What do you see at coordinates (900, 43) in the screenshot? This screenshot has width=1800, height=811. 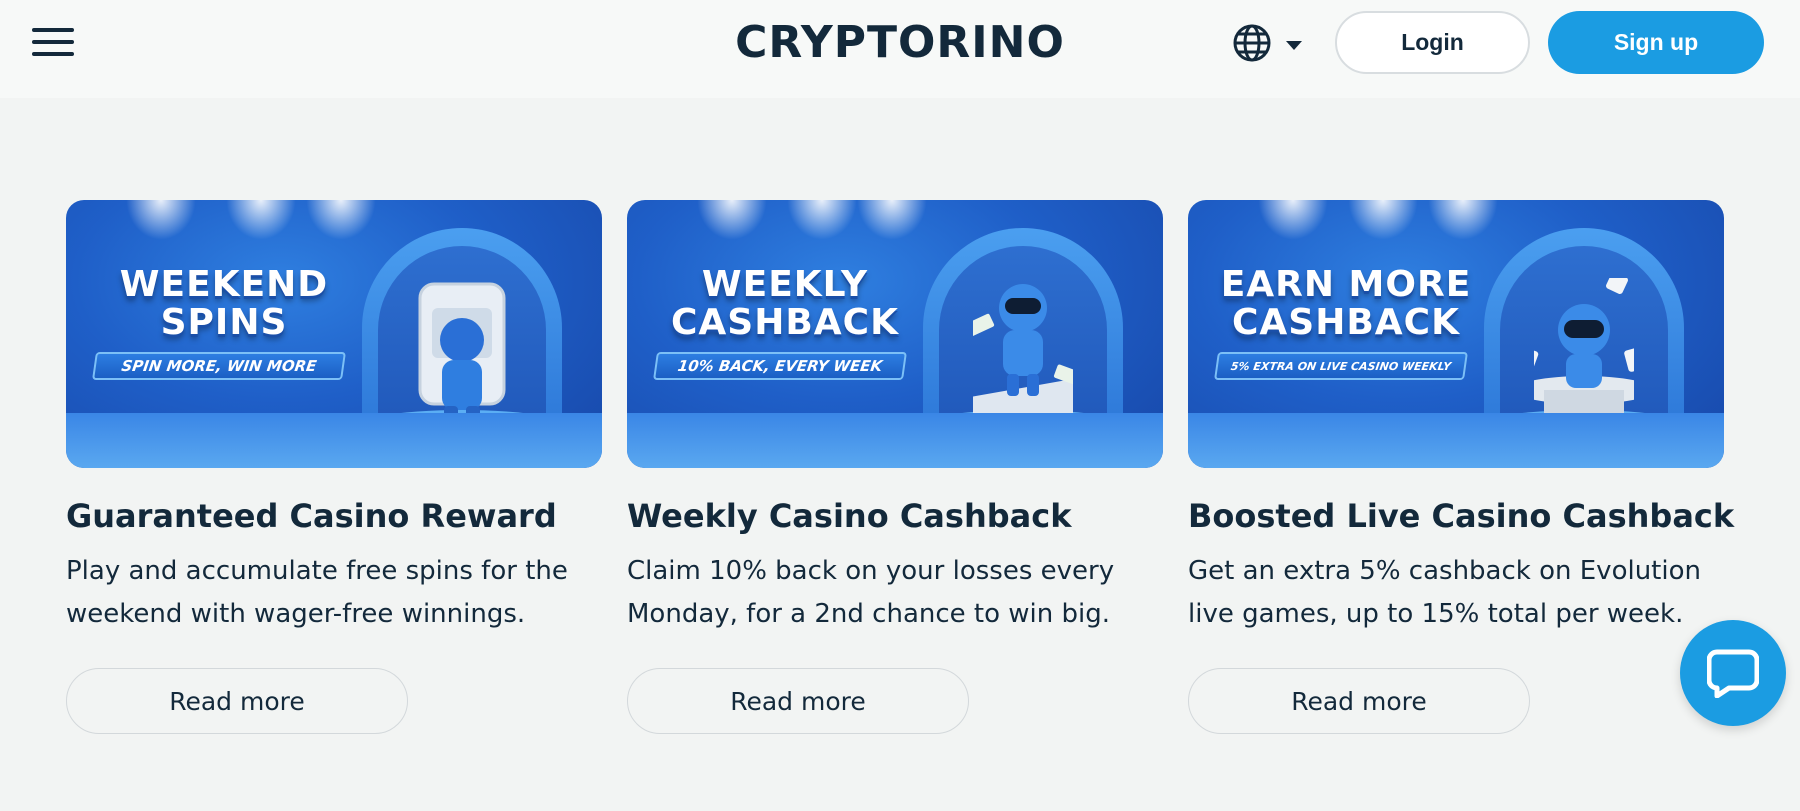 I see `site-logo: CRYPTORINO` at bounding box center [900, 43].